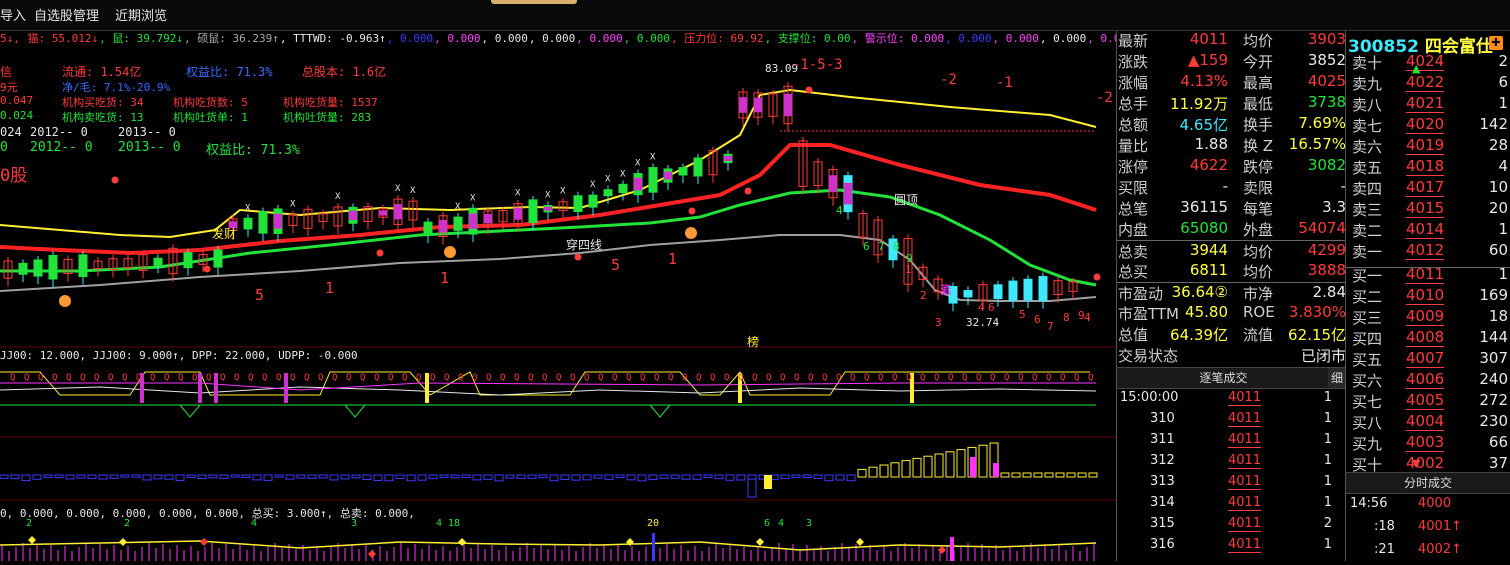  What do you see at coordinates (760, 542) in the screenshot?
I see `sub3-diamond` at bounding box center [760, 542].